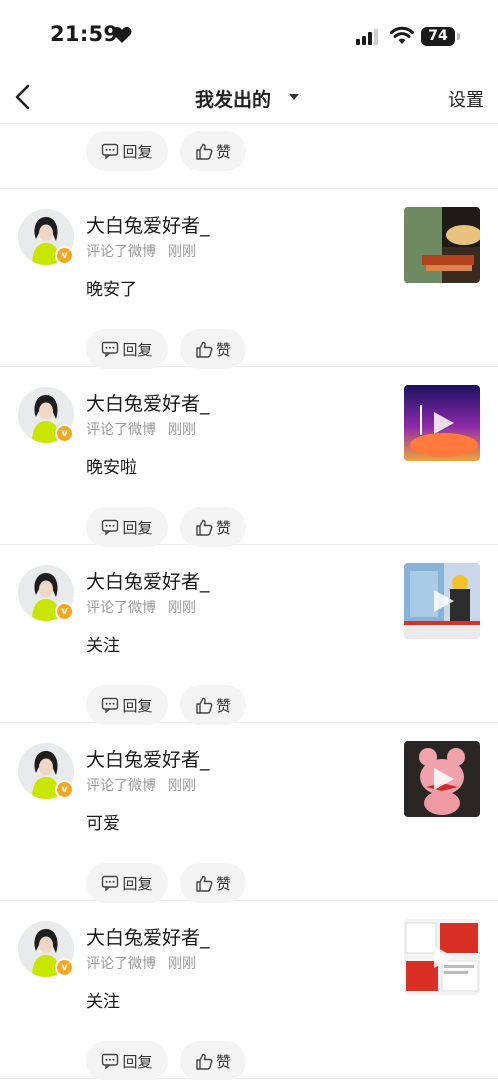 Image resolution: width=498 pixels, height=1080 pixels. What do you see at coordinates (466, 99) in the screenshot?
I see `settings-button: 设置` at bounding box center [466, 99].